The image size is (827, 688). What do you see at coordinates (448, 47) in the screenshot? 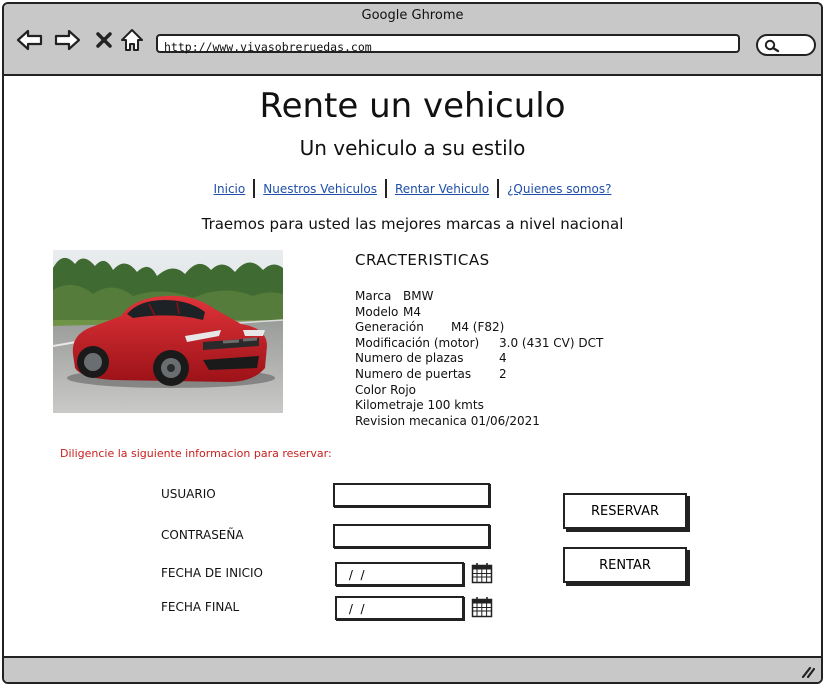
I see `url-input` at bounding box center [448, 47].